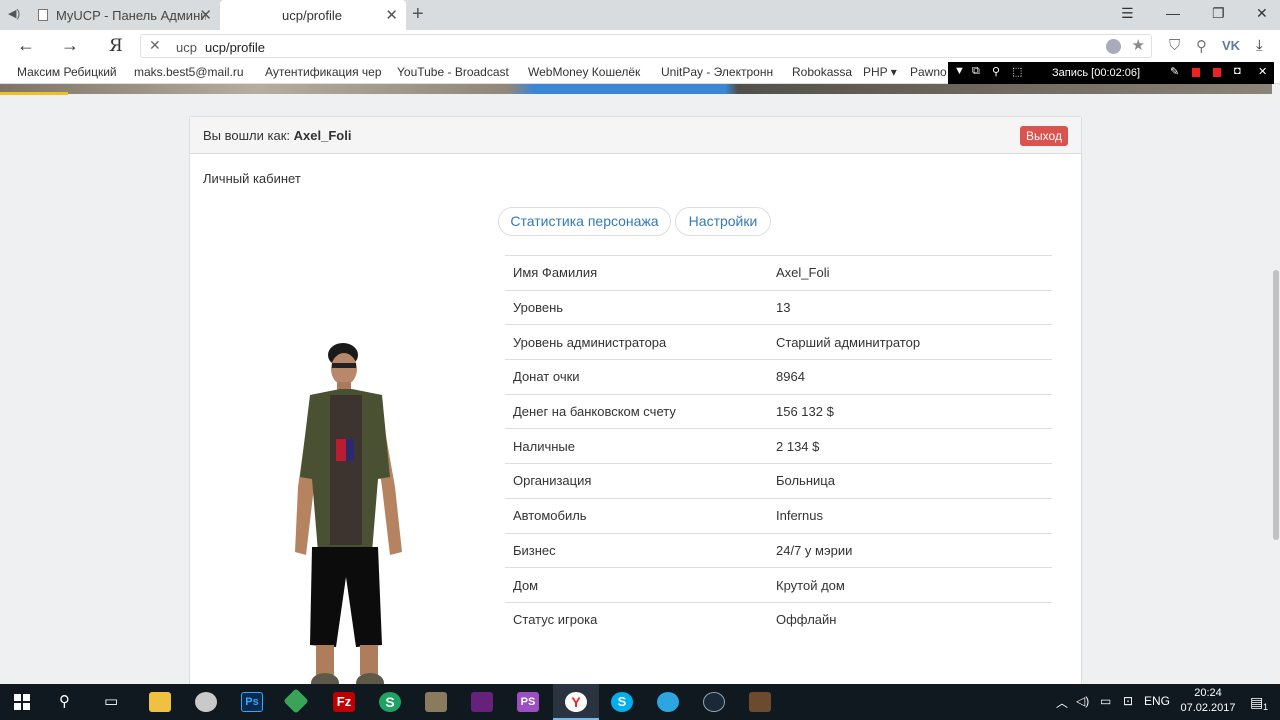 The width and height of the screenshot is (1280, 720). I want to click on restore-icon: ❐, so click(1218, 13).